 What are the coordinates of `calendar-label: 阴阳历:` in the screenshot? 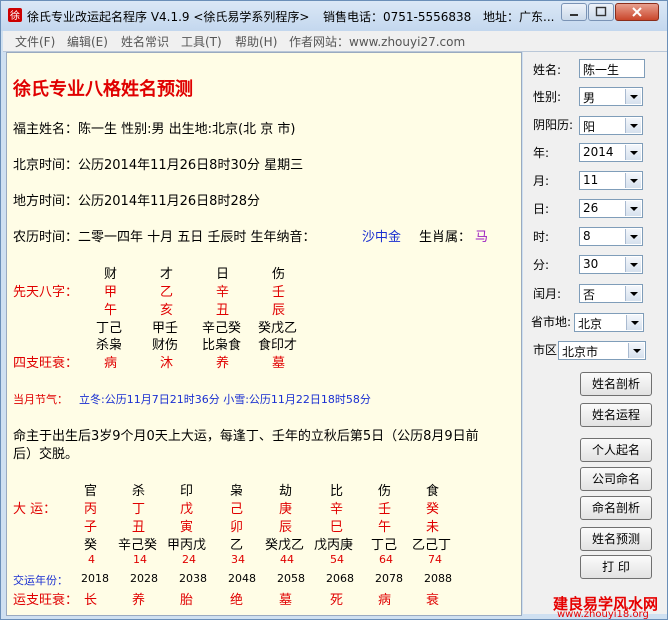 It's located at (553, 125).